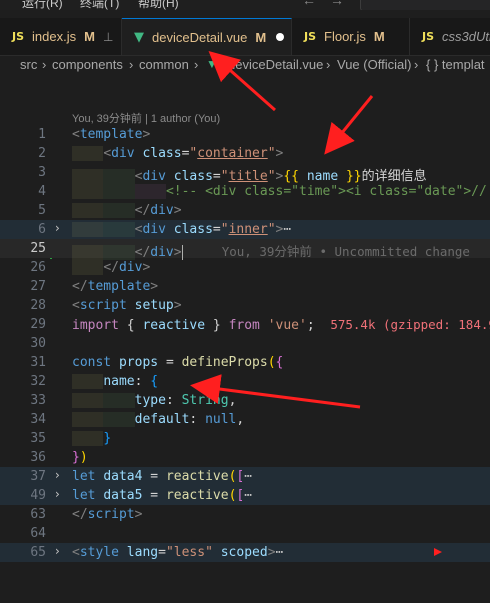 Image resolution: width=490 pixels, height=603 pixels. What do you see at coordinates (245, 514) in the screenshot?
I see `code-line: 63 </script>` at bounding box center [245, 514].